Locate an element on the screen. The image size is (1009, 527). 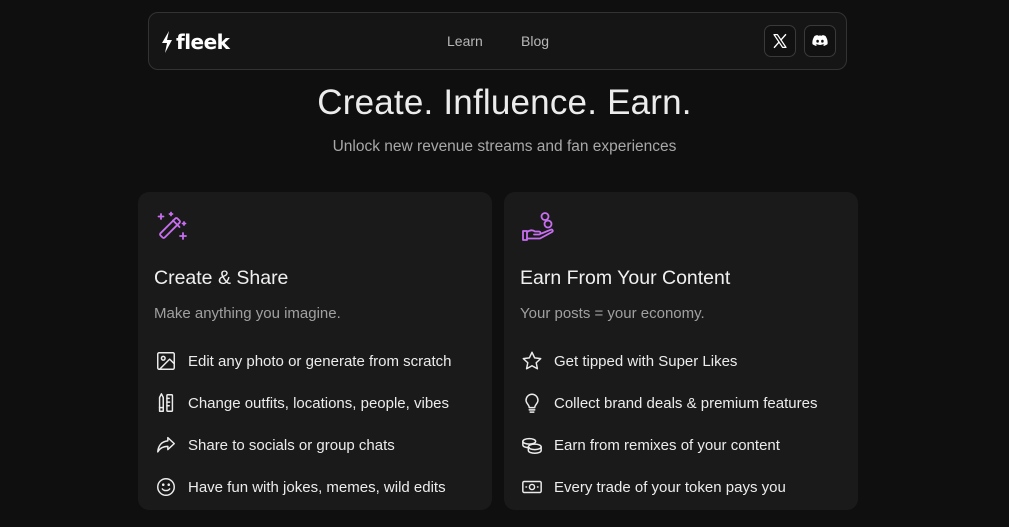
logo-text: fleek is located at coordinates (203, 42).